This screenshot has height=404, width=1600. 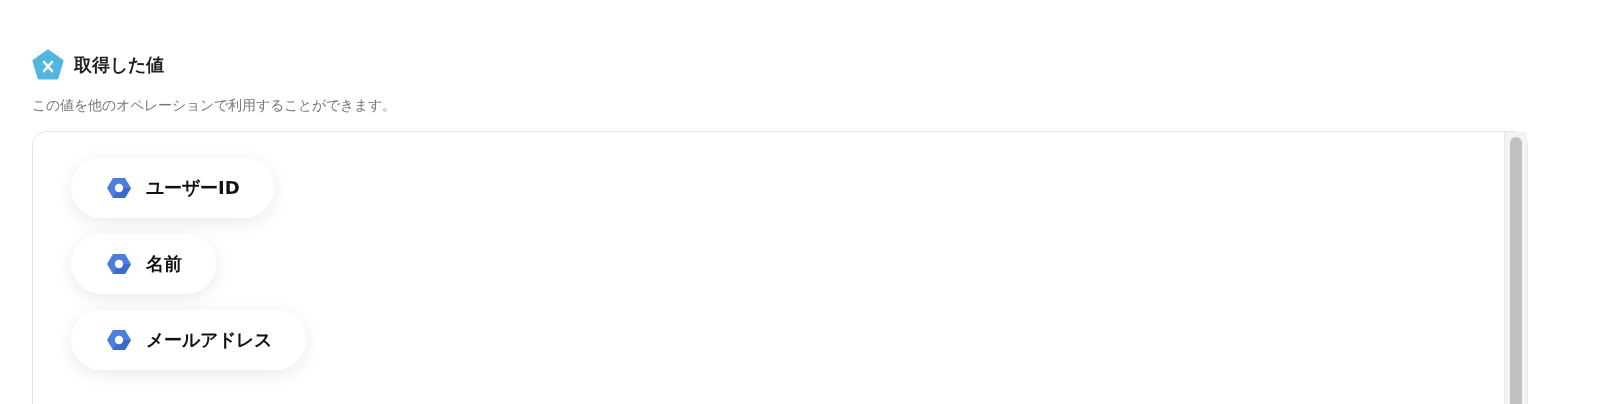 What do you see at coordinates (172, 188) in the screenshot?
I see `value-chip: ユーザーID` at bounding box center [172, 188].